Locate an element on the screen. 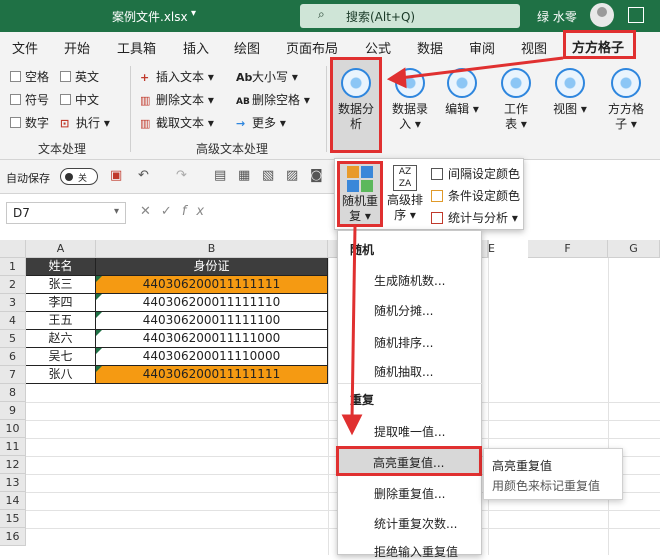  arrow-to-duplicate is located at coordinates (353, 323).